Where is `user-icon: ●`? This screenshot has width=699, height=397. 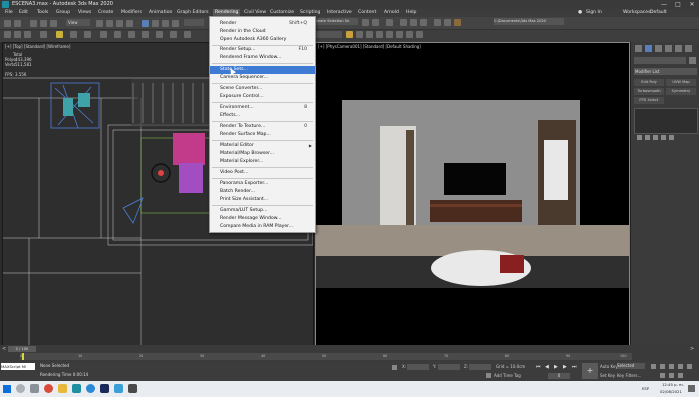
user-icon: ● is located at coordinates (580, 13).